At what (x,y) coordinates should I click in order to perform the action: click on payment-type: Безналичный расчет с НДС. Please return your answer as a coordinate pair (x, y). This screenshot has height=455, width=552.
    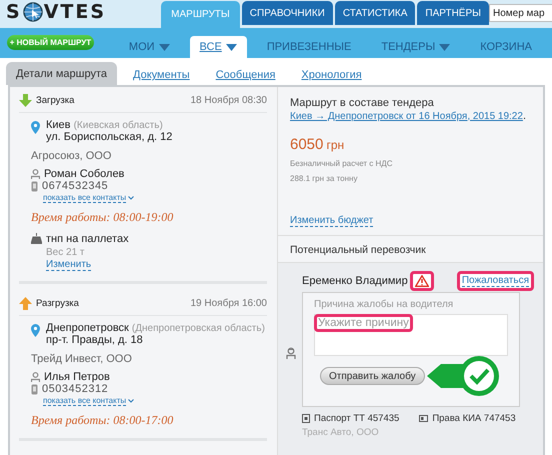
    Looking at the image, I should click on (341, 163).